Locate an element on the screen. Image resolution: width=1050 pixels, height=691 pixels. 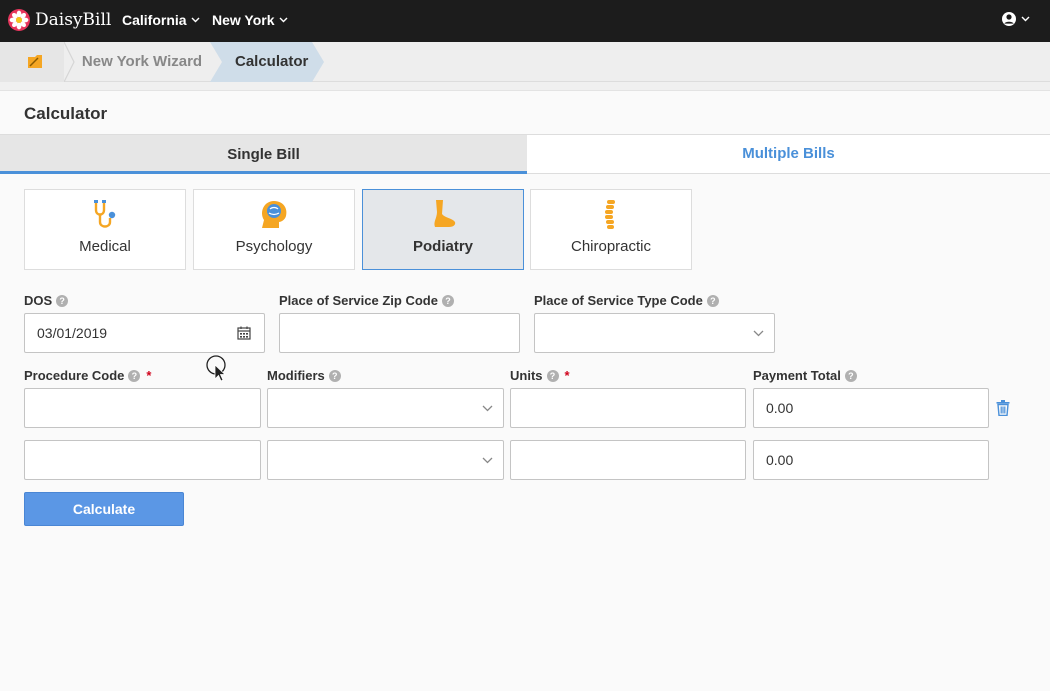
type-code-select is located at coordinates (654, 333).